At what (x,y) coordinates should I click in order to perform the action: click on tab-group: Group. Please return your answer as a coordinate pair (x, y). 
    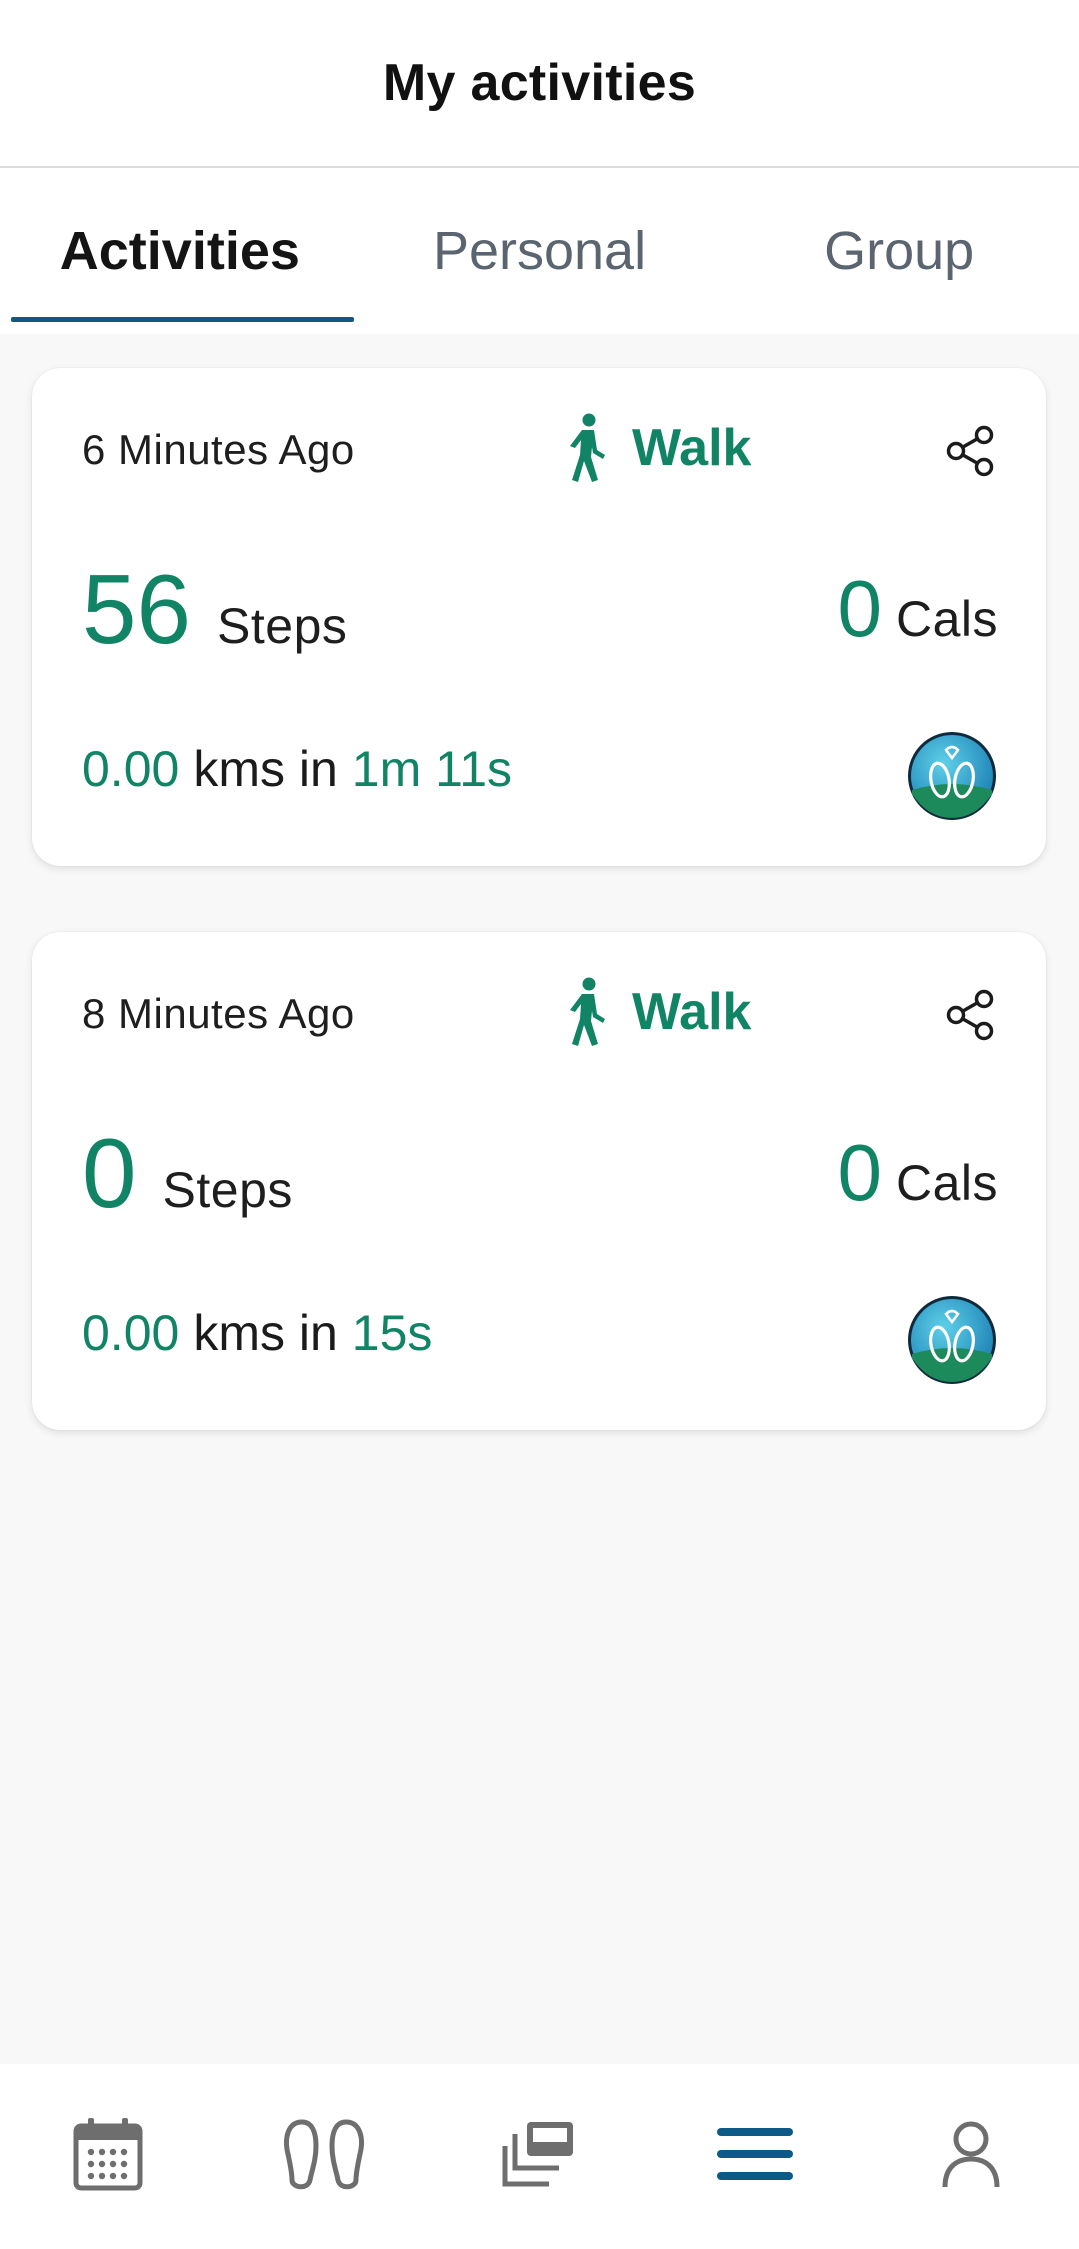
    Looking at the image, I should click on (899, 251).